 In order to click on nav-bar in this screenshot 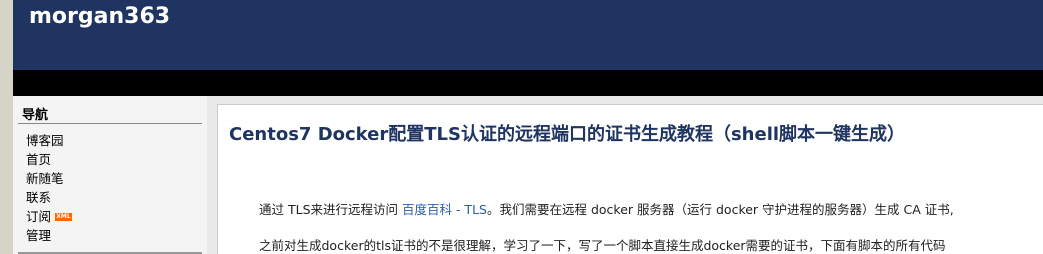, I will do `click(528, 83)`.